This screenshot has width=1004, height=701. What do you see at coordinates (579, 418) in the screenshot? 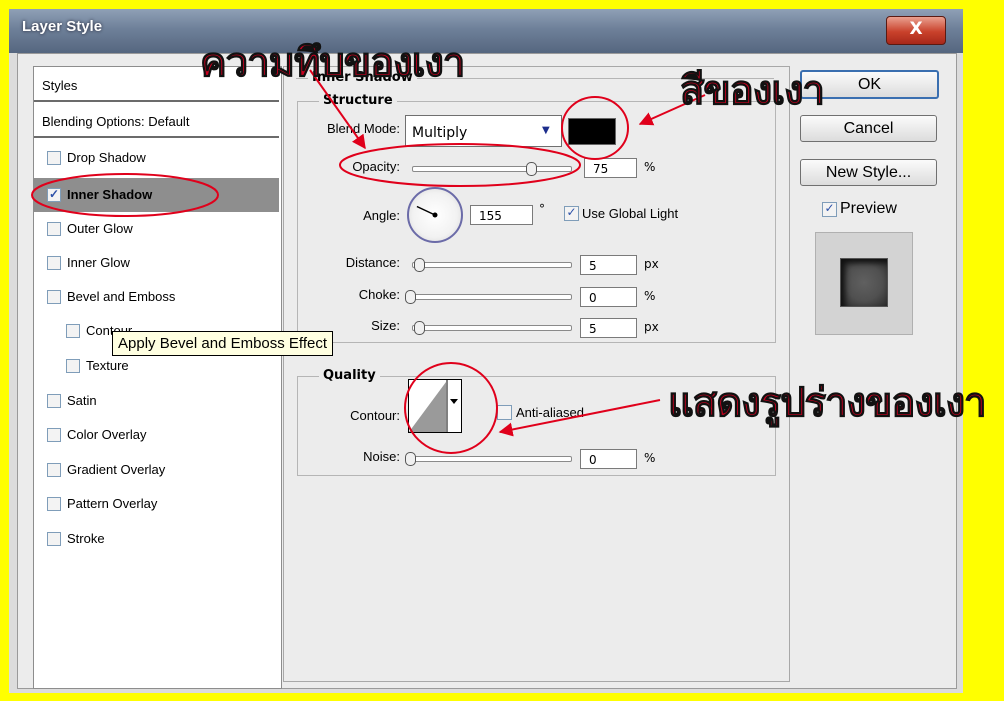
I see `contour-arrow` at bounding box center [579, 418].